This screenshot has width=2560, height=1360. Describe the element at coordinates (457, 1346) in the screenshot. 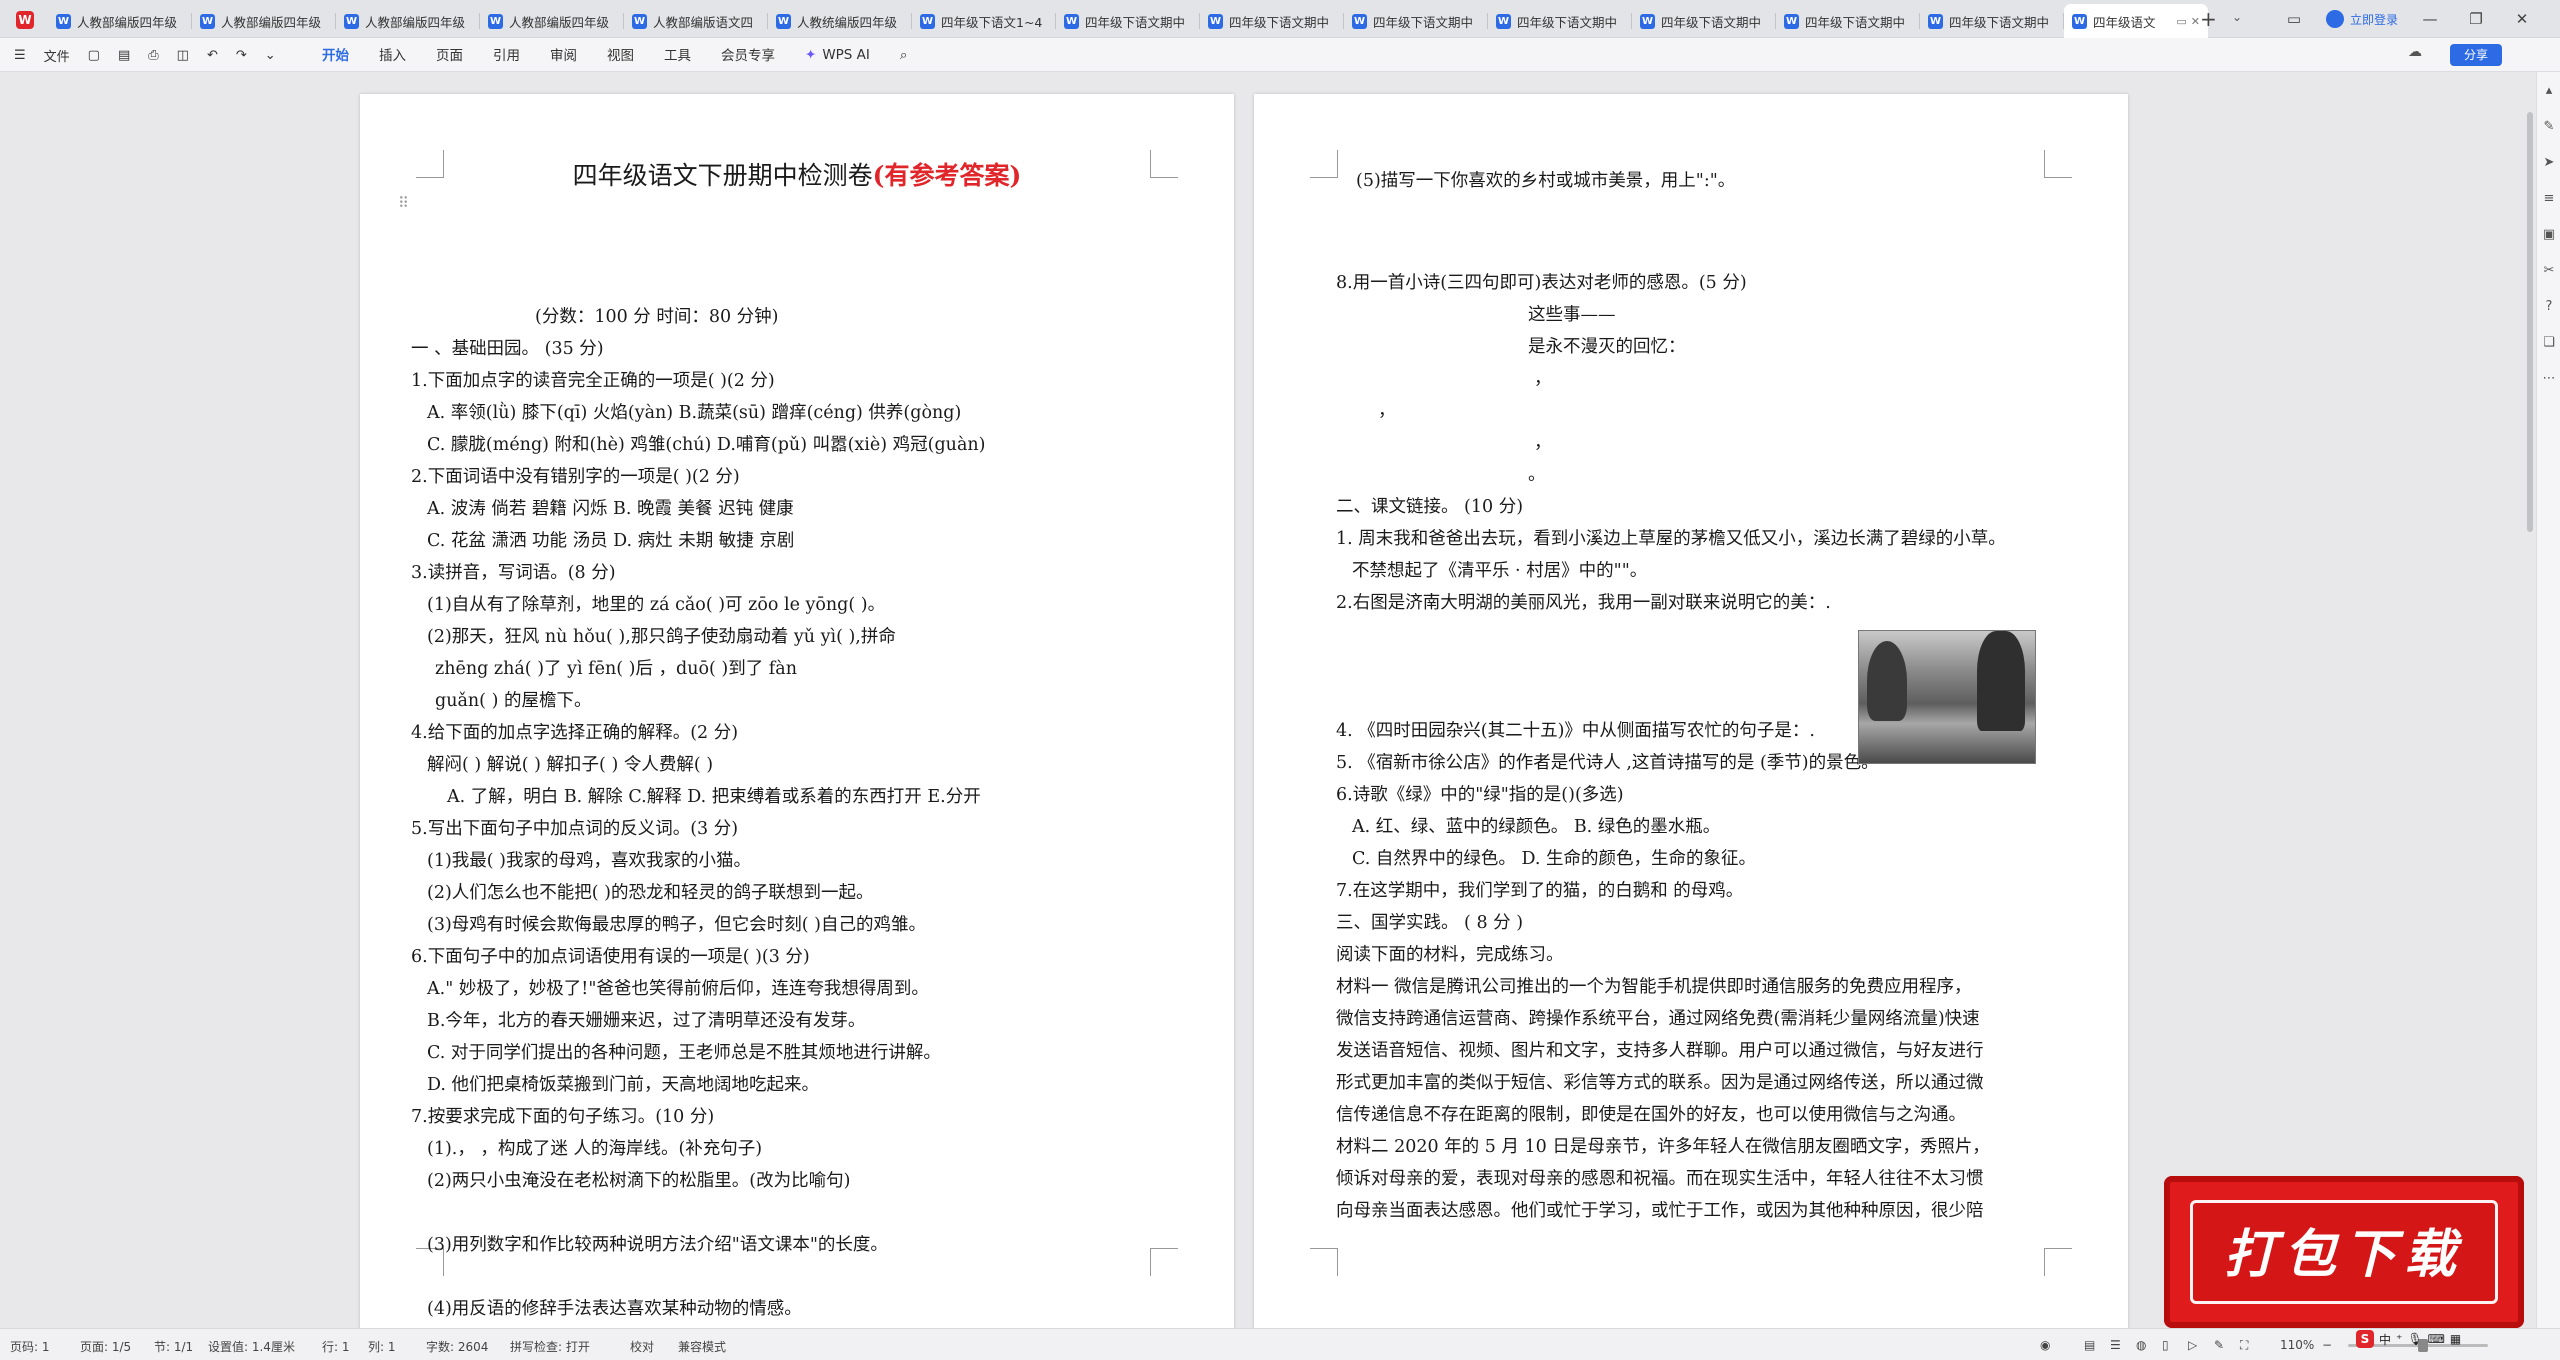

I see `status-word-count: 字数: 2604` at that location.